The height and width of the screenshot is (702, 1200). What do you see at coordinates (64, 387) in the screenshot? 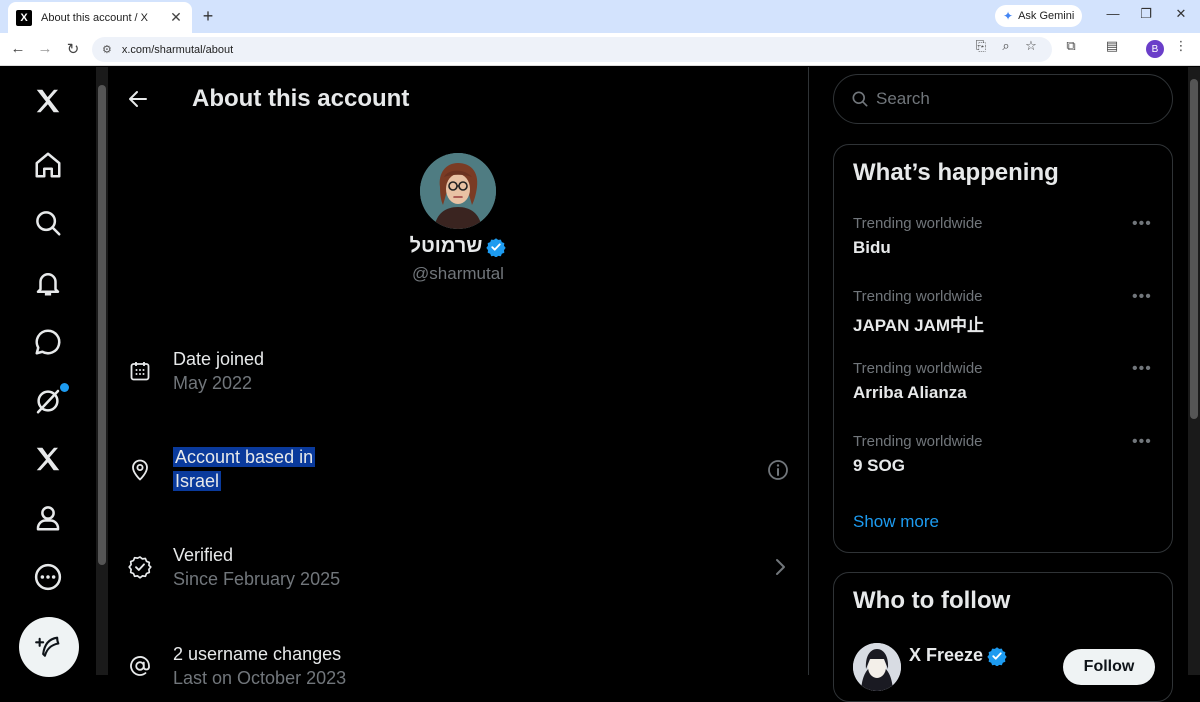
I see `notification-dot` at bounding box center [64, 387].